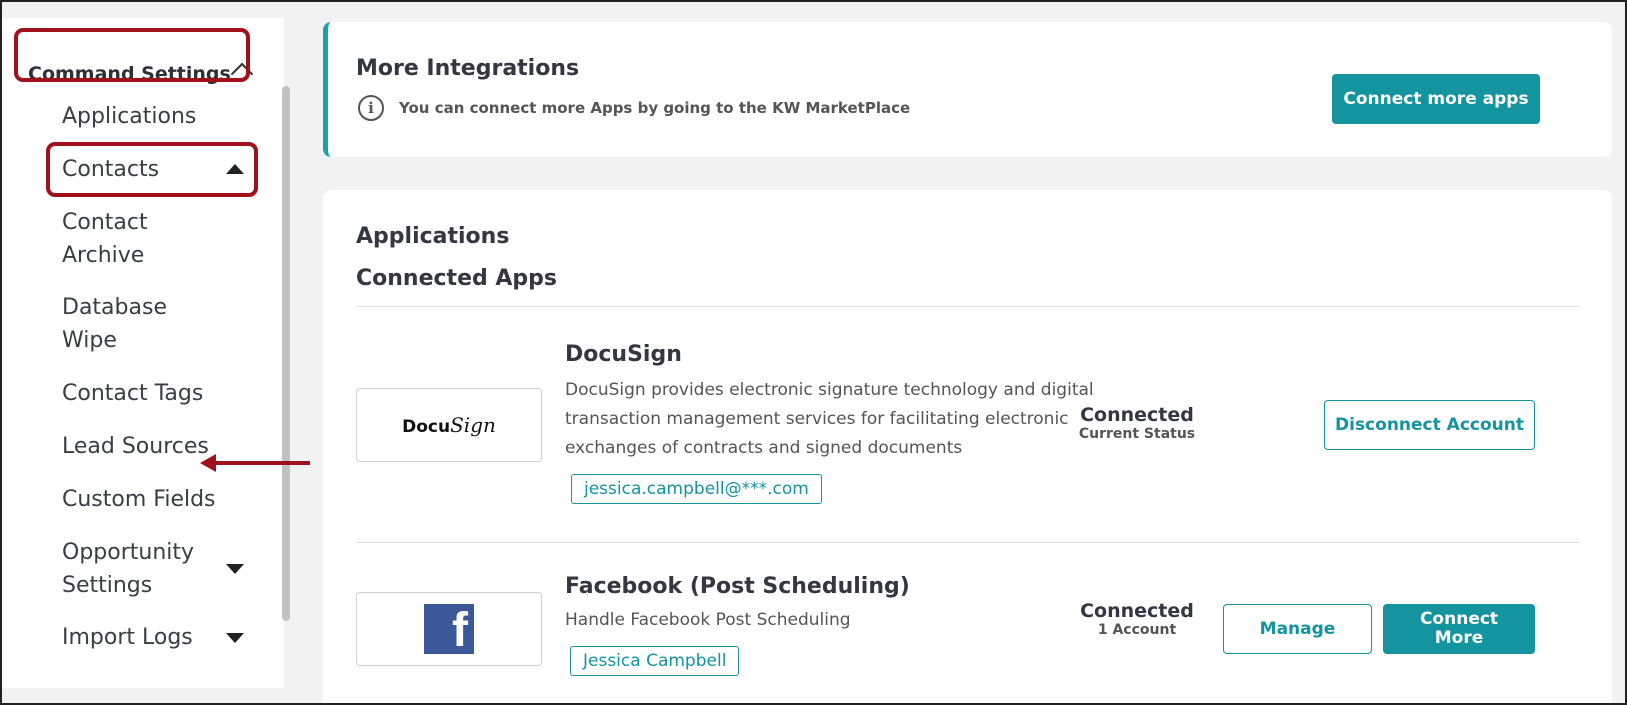 Image resolution: width=1627 pixels, height=705 pixels. I want to click on annotation-arrow-head, so click(208, 463).